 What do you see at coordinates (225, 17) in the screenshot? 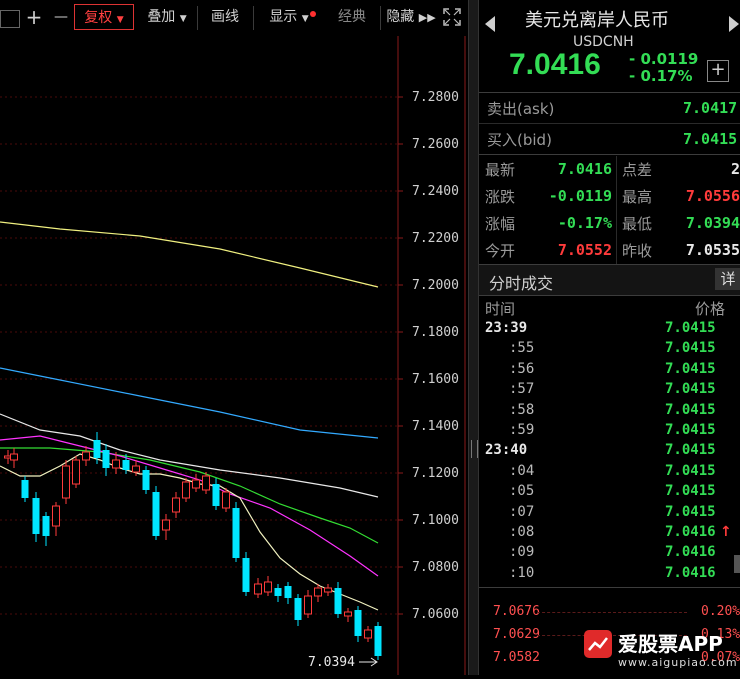
I see `draw-line-button: 画线` at bounding box center [225, 17].